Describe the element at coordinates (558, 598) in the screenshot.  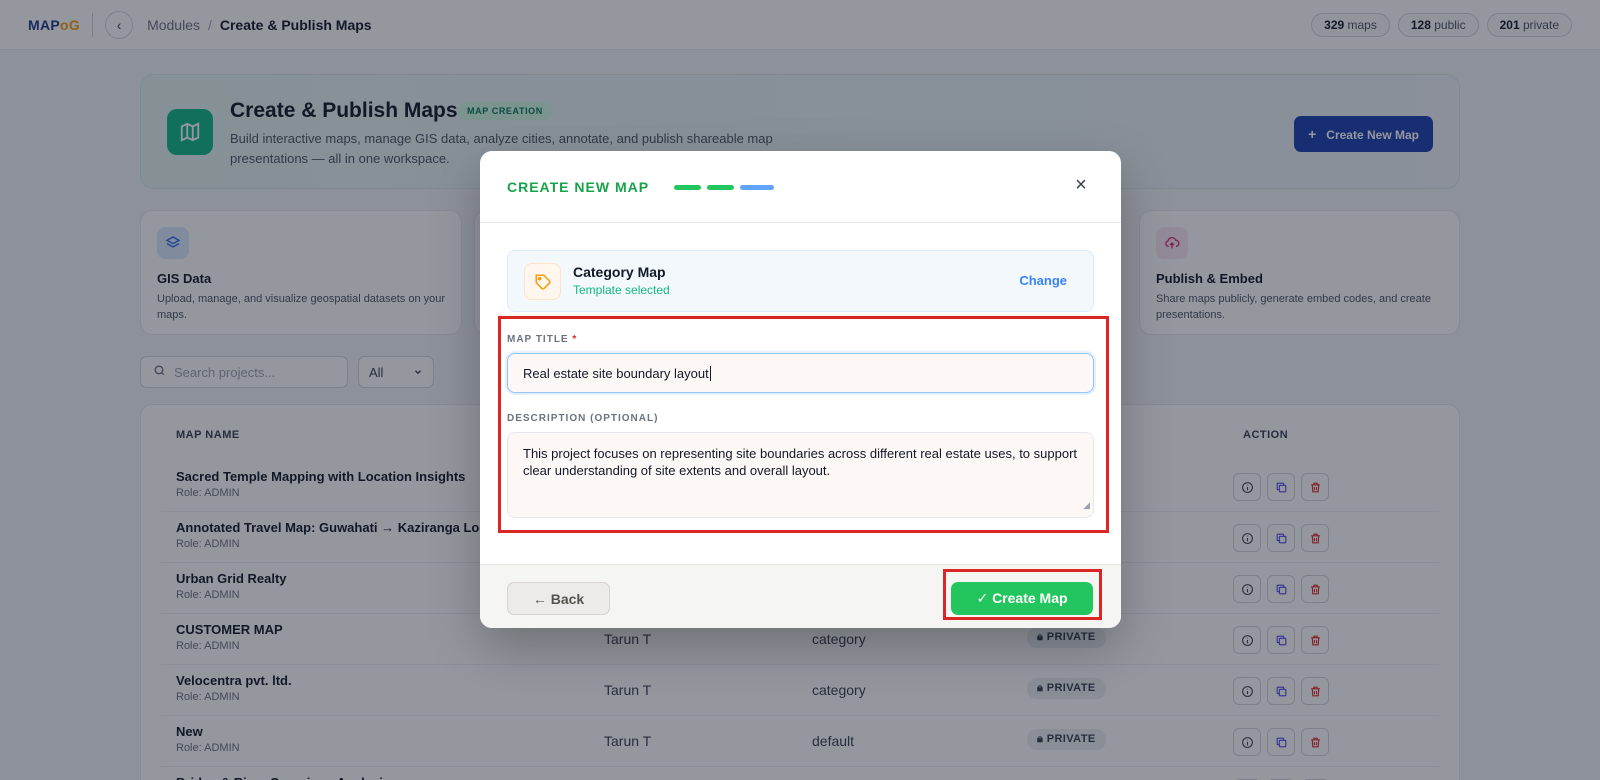
I see `back-button: ← Back` at that location.